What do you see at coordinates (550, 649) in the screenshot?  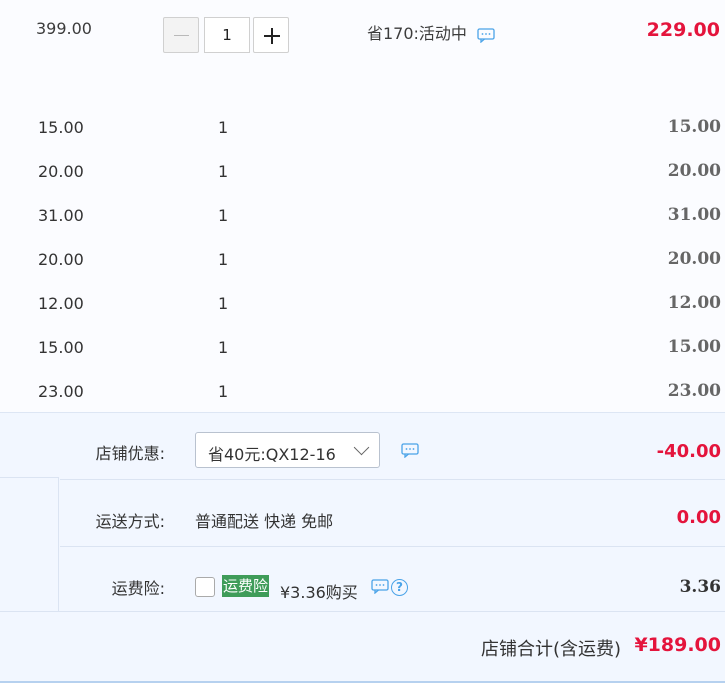 I see `store-total-label: 店铺合计(含运费)` at bounding box center [550, 649].